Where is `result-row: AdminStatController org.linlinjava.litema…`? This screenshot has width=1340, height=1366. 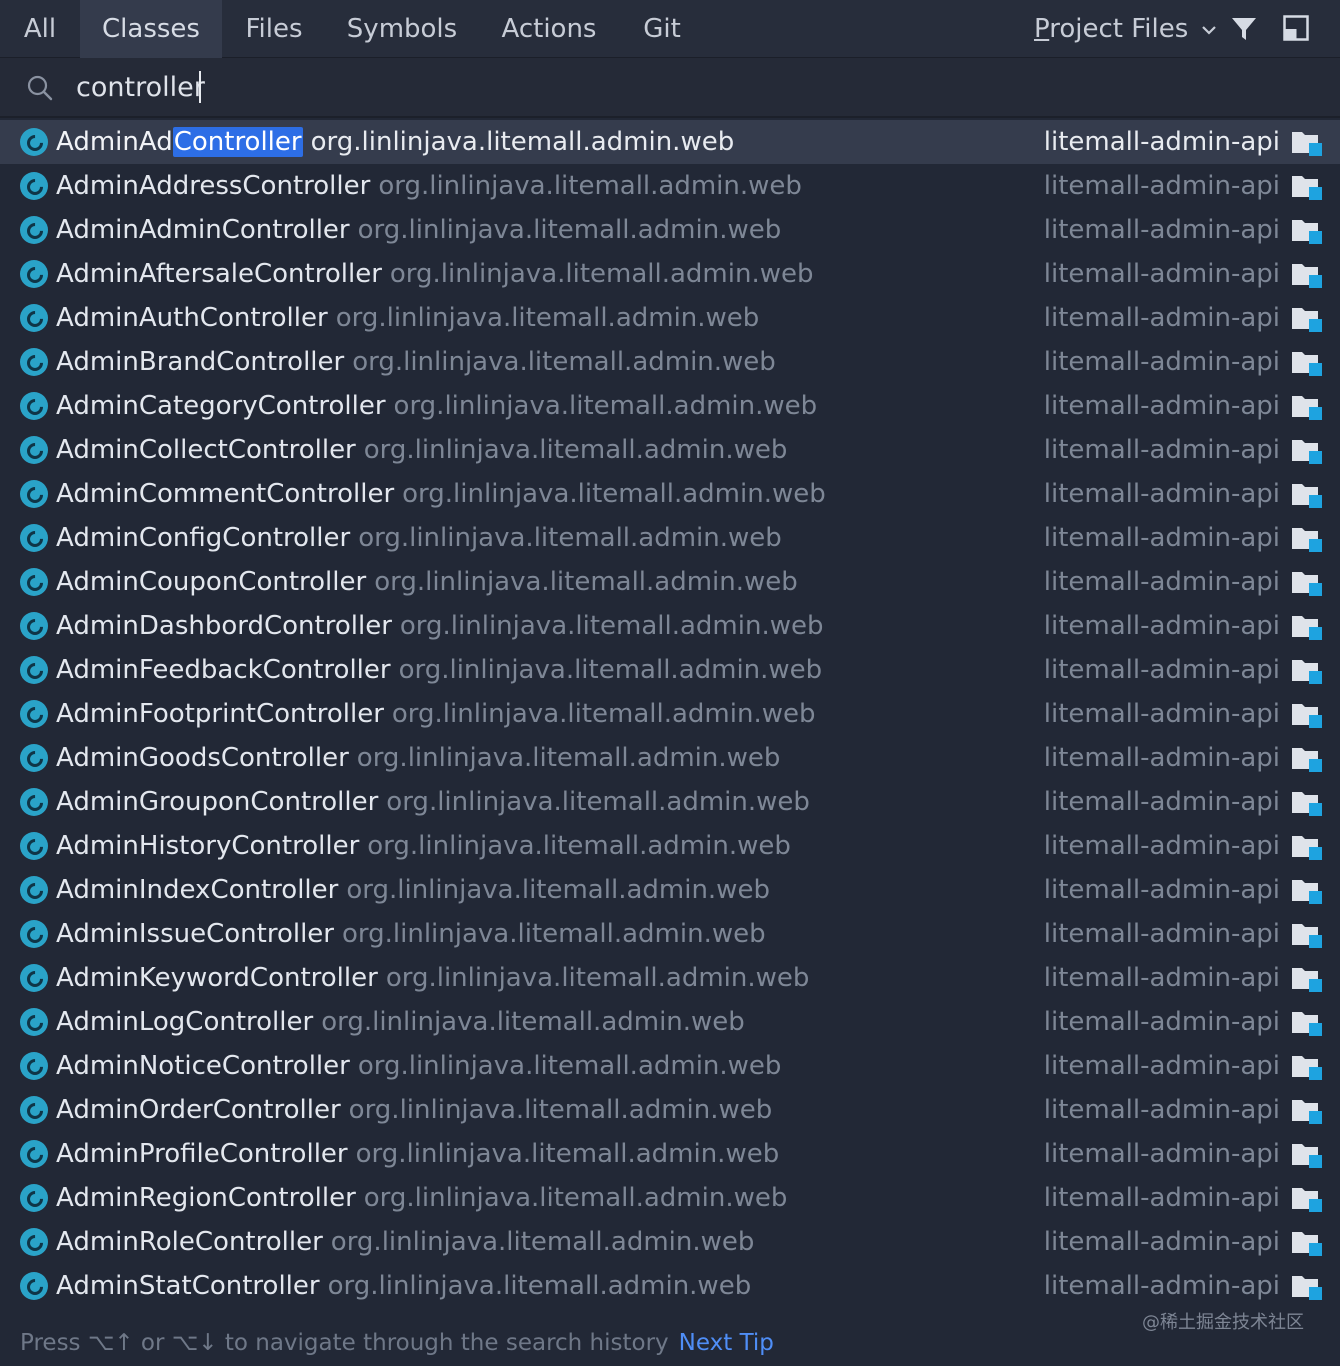
result-row: AdminStatController org.linlinjava.litema… is located at coordinates (670, 1286).